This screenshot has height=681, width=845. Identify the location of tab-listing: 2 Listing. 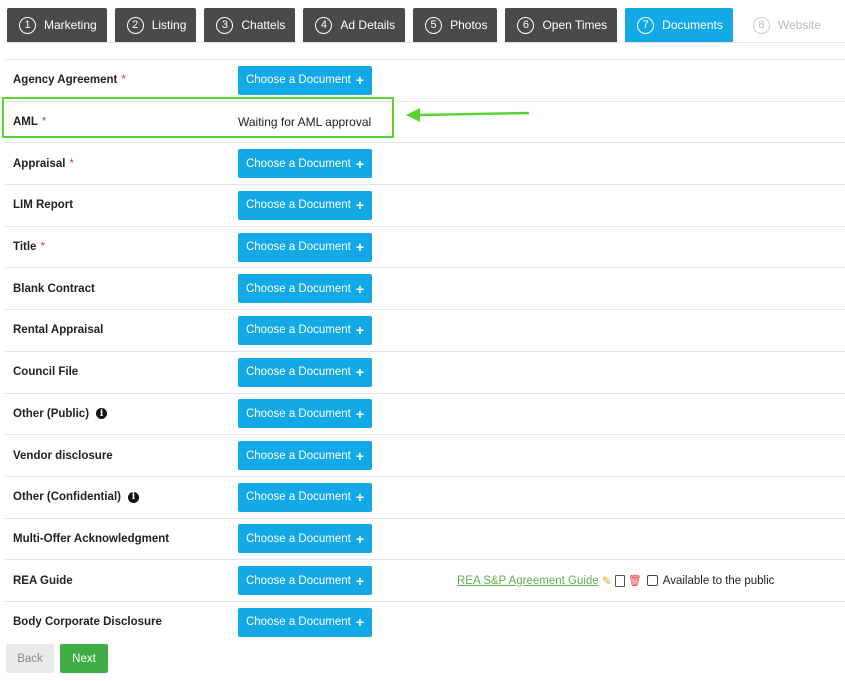
(155, 25).